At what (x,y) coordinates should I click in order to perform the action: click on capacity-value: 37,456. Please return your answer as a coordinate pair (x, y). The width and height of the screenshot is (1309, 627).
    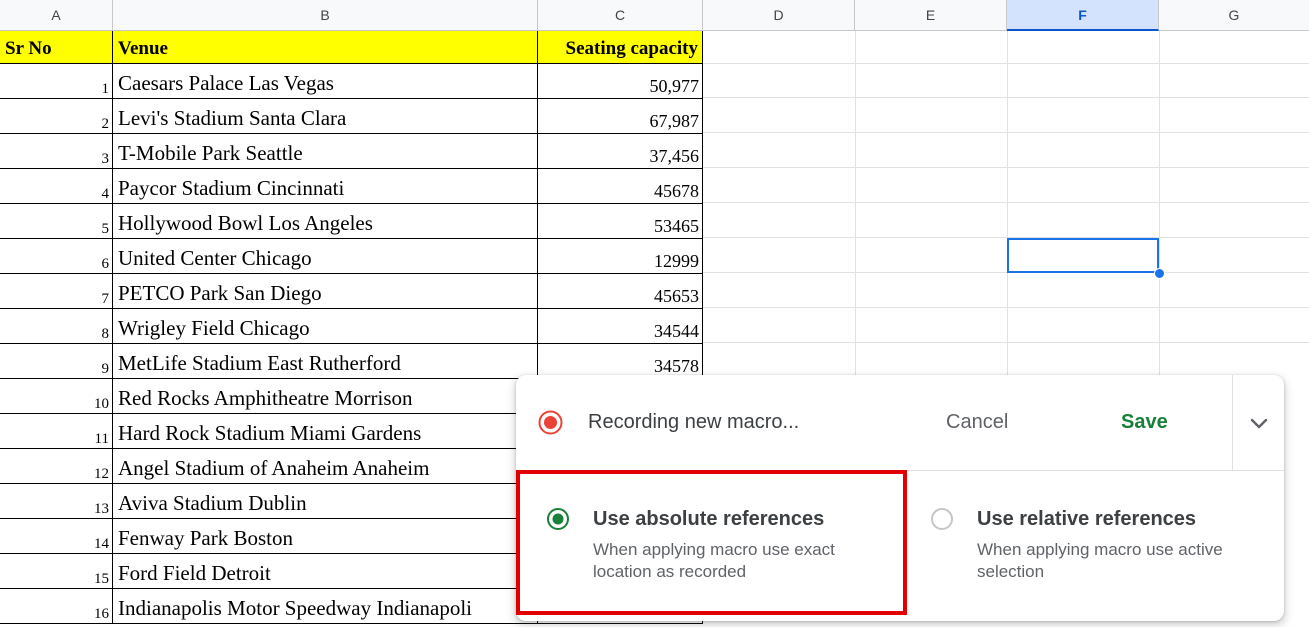
    Looking at the image, I should click on (674, 156).